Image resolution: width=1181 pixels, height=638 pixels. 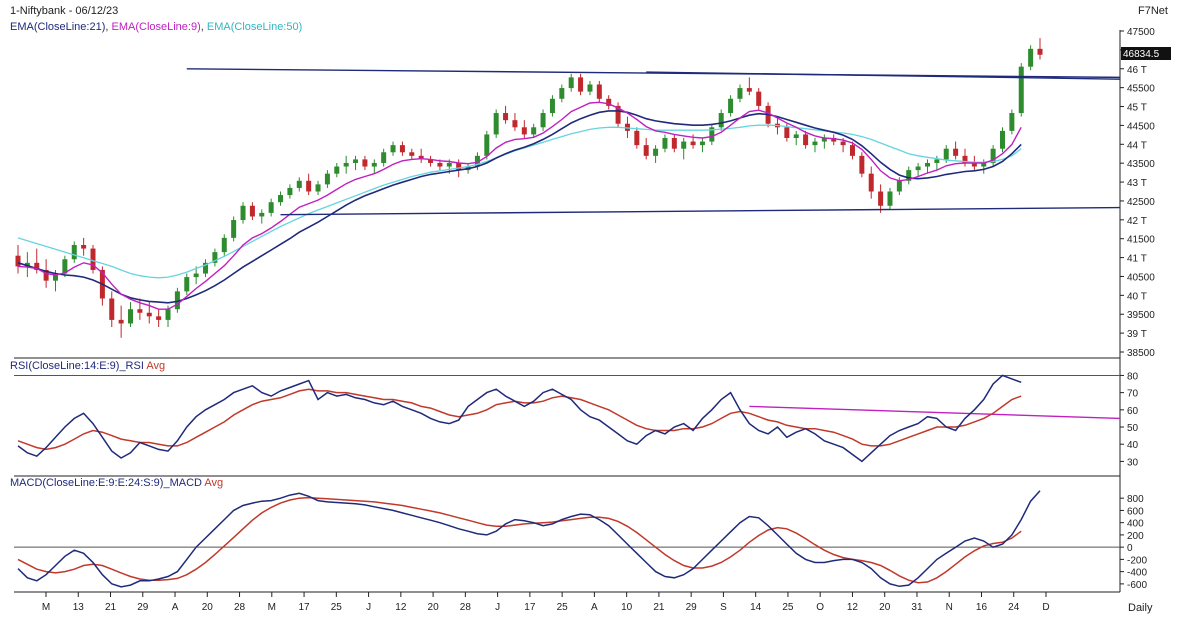 What do you see at coordinates (57, 27) in the screenshot?
I see `ema21-legend: EMA(CloseLine:21)` at bounding box center [57, 27].